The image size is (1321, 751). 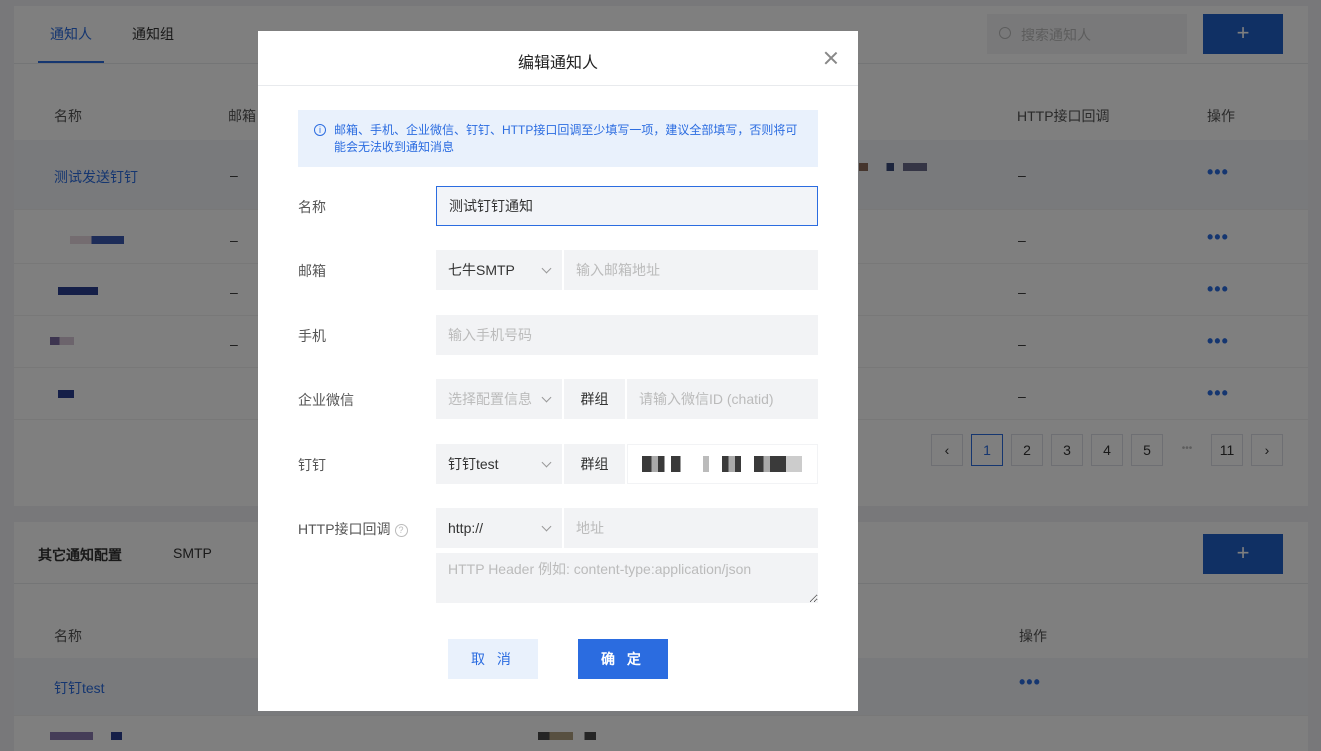 I want to click on phone-label: 手机, so click(x=312, y=336).